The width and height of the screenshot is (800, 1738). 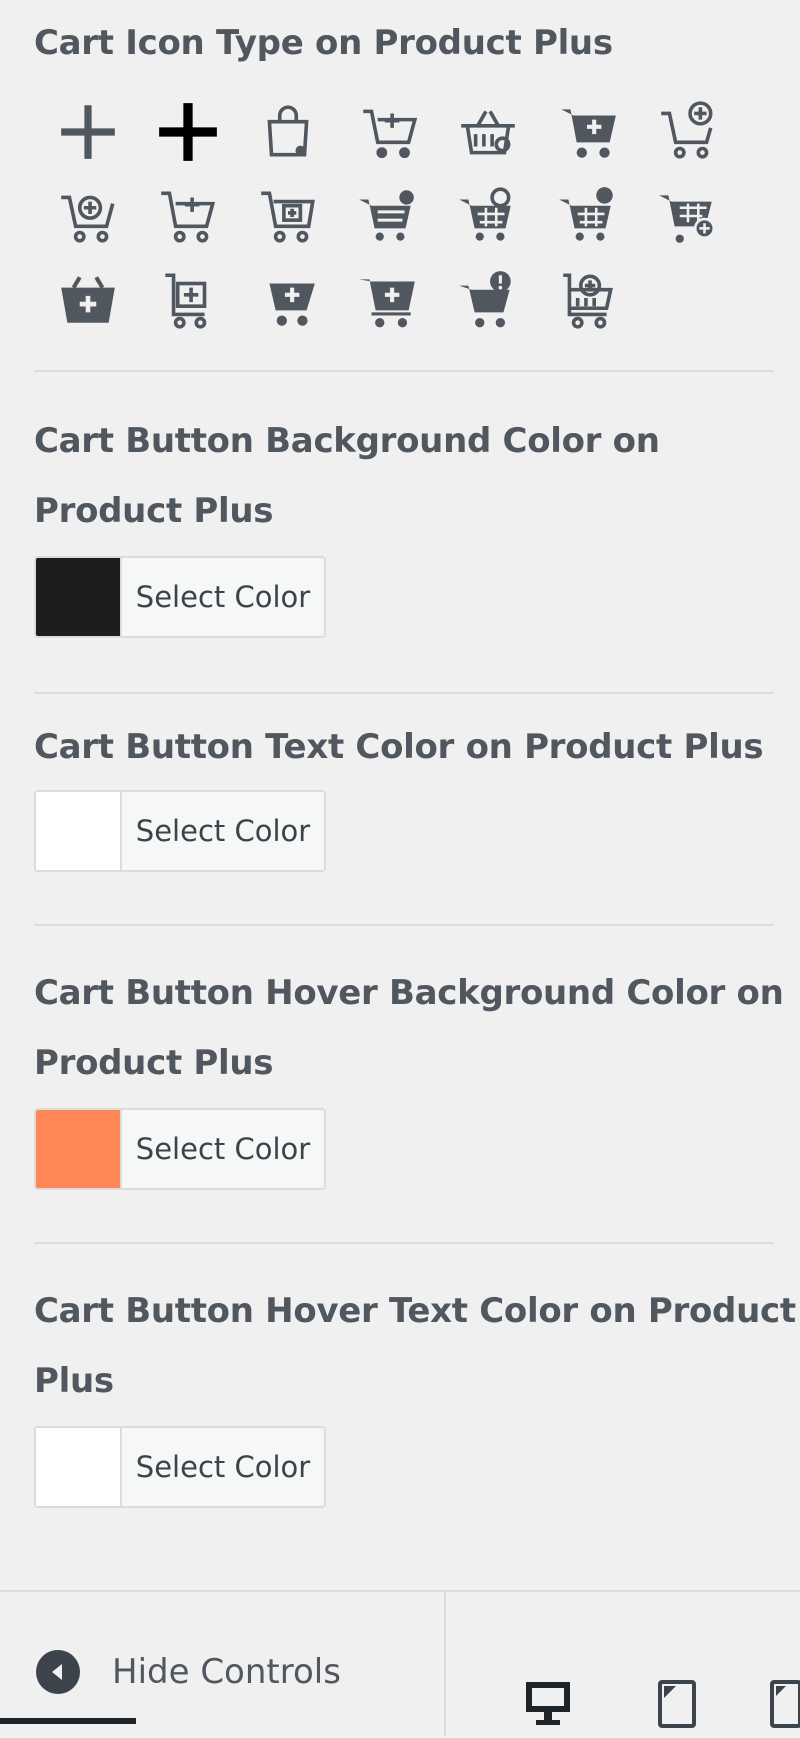 I want to click on bg-color-title-line2: Product Plus, so click(x=154, y=511).